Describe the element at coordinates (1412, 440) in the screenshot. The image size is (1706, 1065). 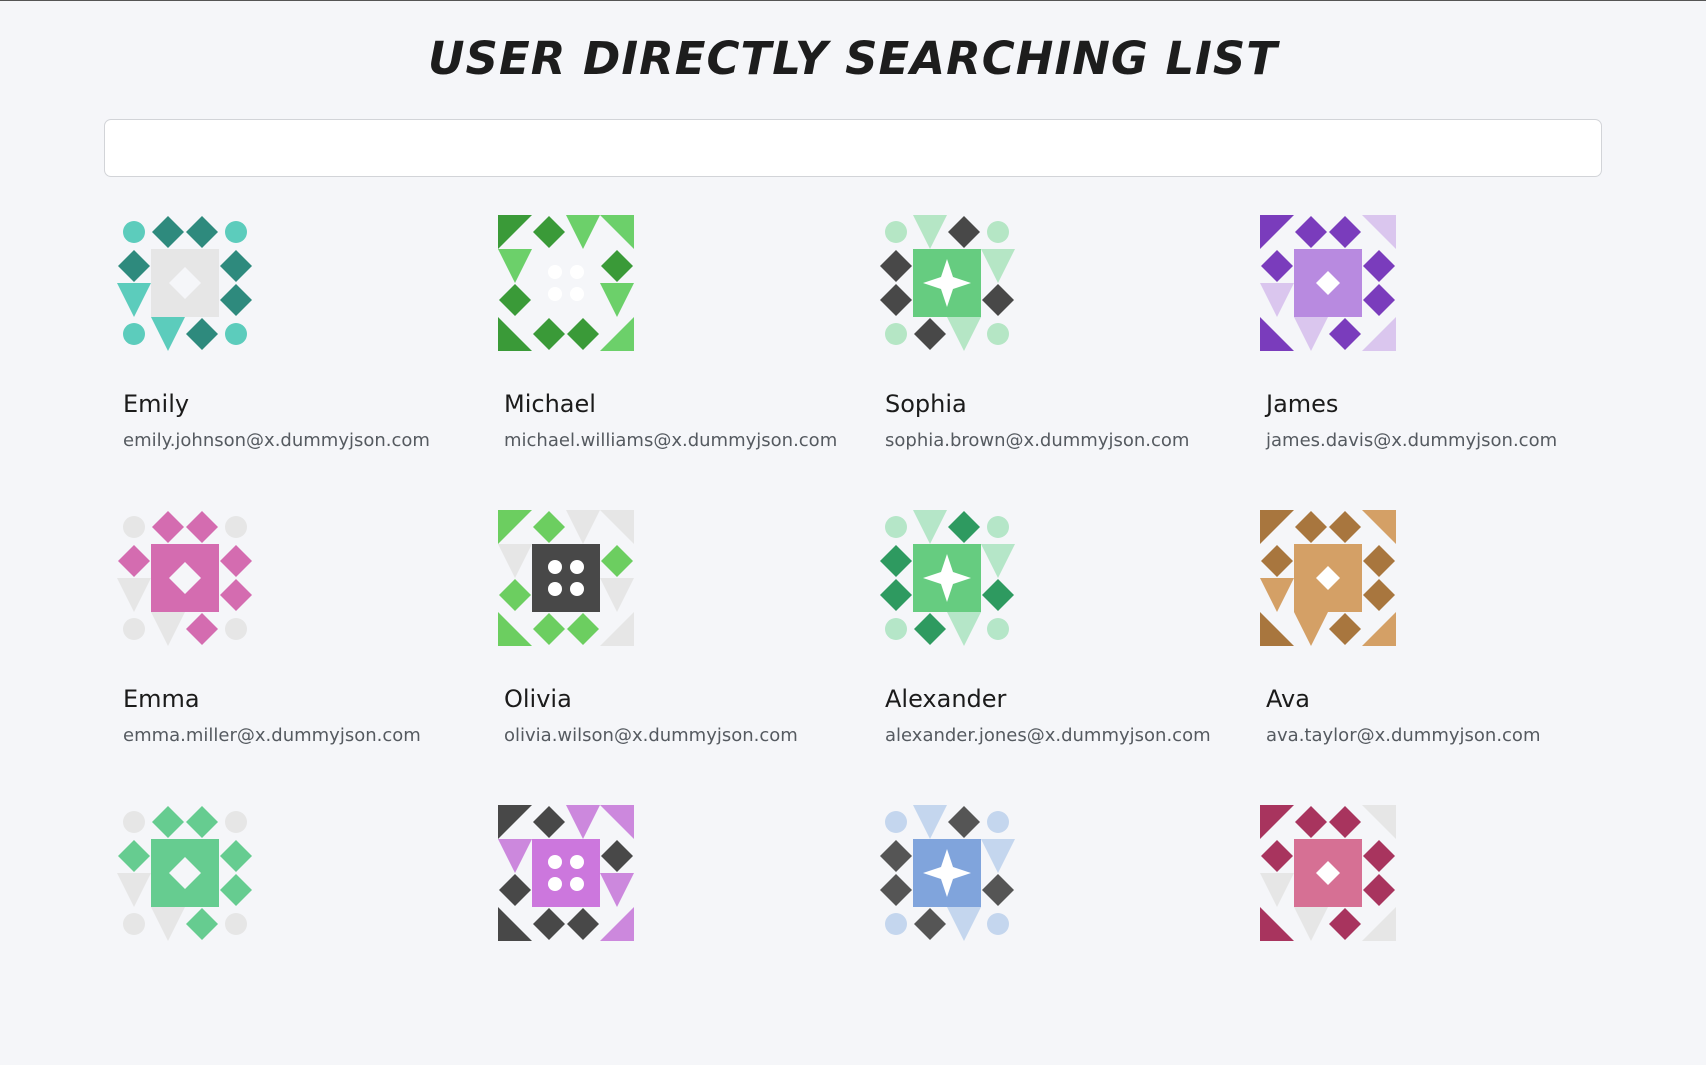
I see `user-email: james.davis@x.dummyjson.com` at that location.